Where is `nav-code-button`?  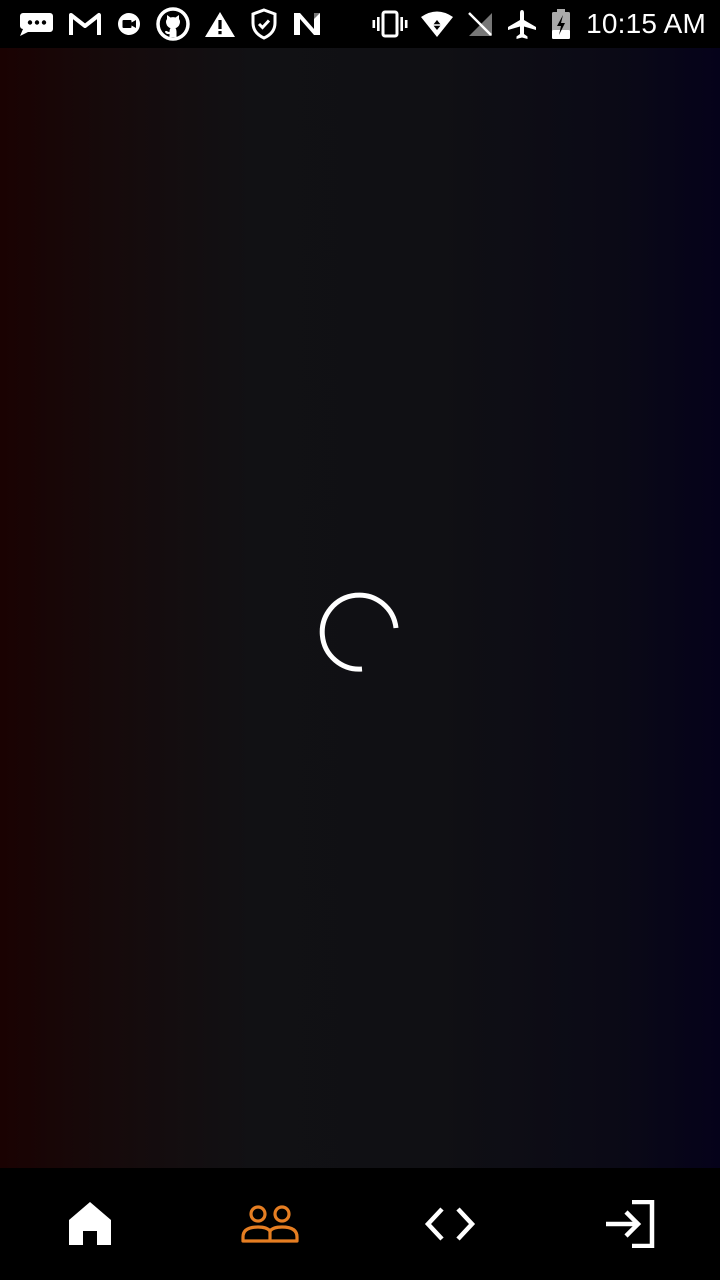 nav-code-button is located at coordinates (450, 1224).